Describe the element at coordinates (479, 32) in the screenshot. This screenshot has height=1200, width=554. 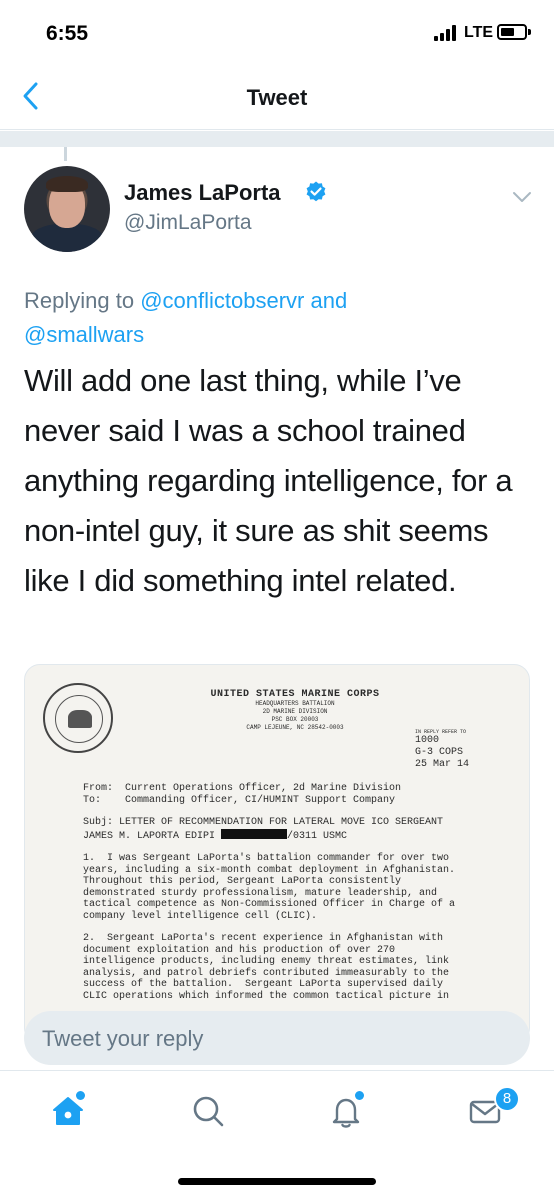
I see `network-type: LTE` at that location.